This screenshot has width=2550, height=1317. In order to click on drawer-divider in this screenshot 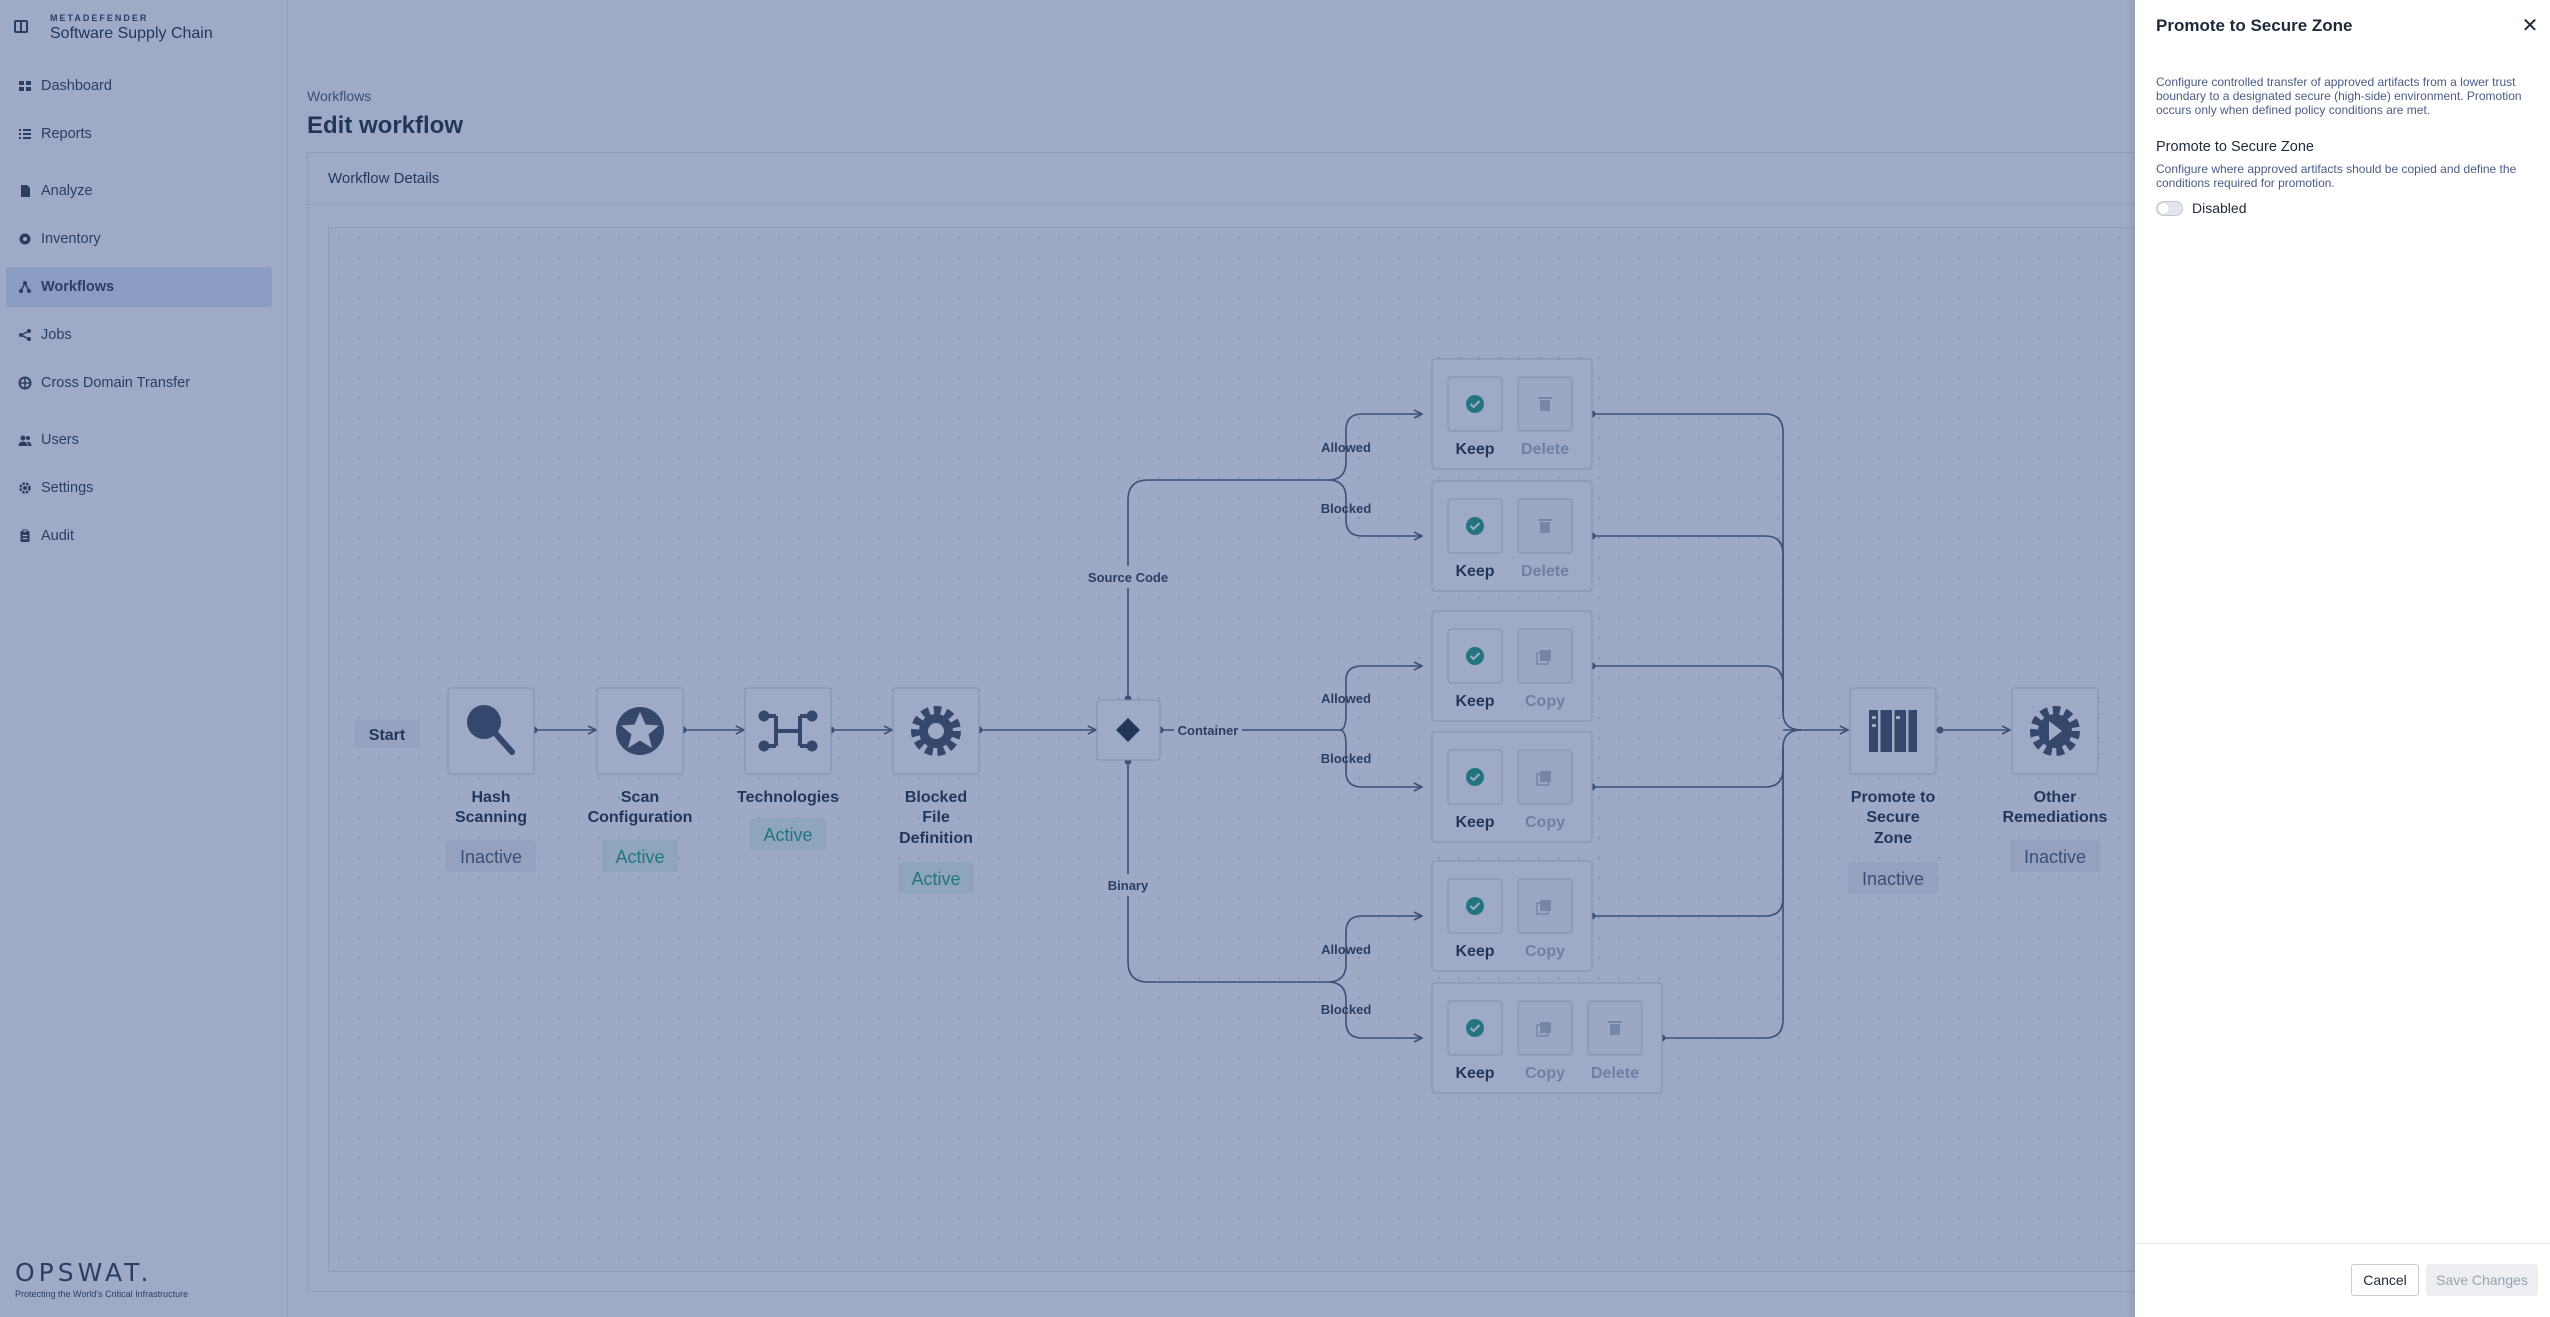, I will do `click(2342, 1243)`.